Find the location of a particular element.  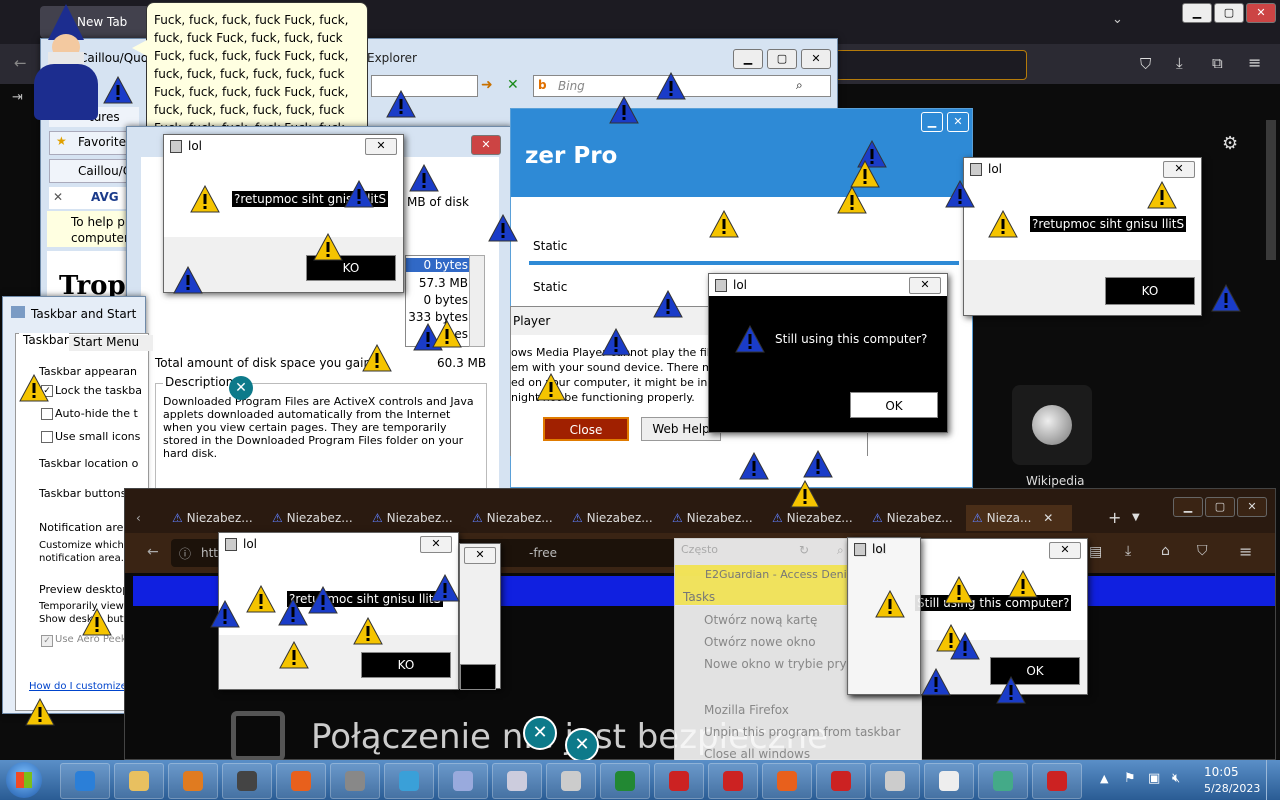

ie-maximize-button: ▢ is located at coordinates (782, 59).